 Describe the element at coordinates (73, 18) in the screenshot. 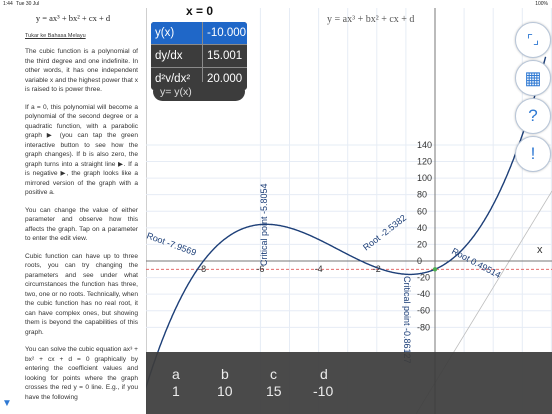

I see `left-formula: y = ax³ + bx² + cx + d` at that location.